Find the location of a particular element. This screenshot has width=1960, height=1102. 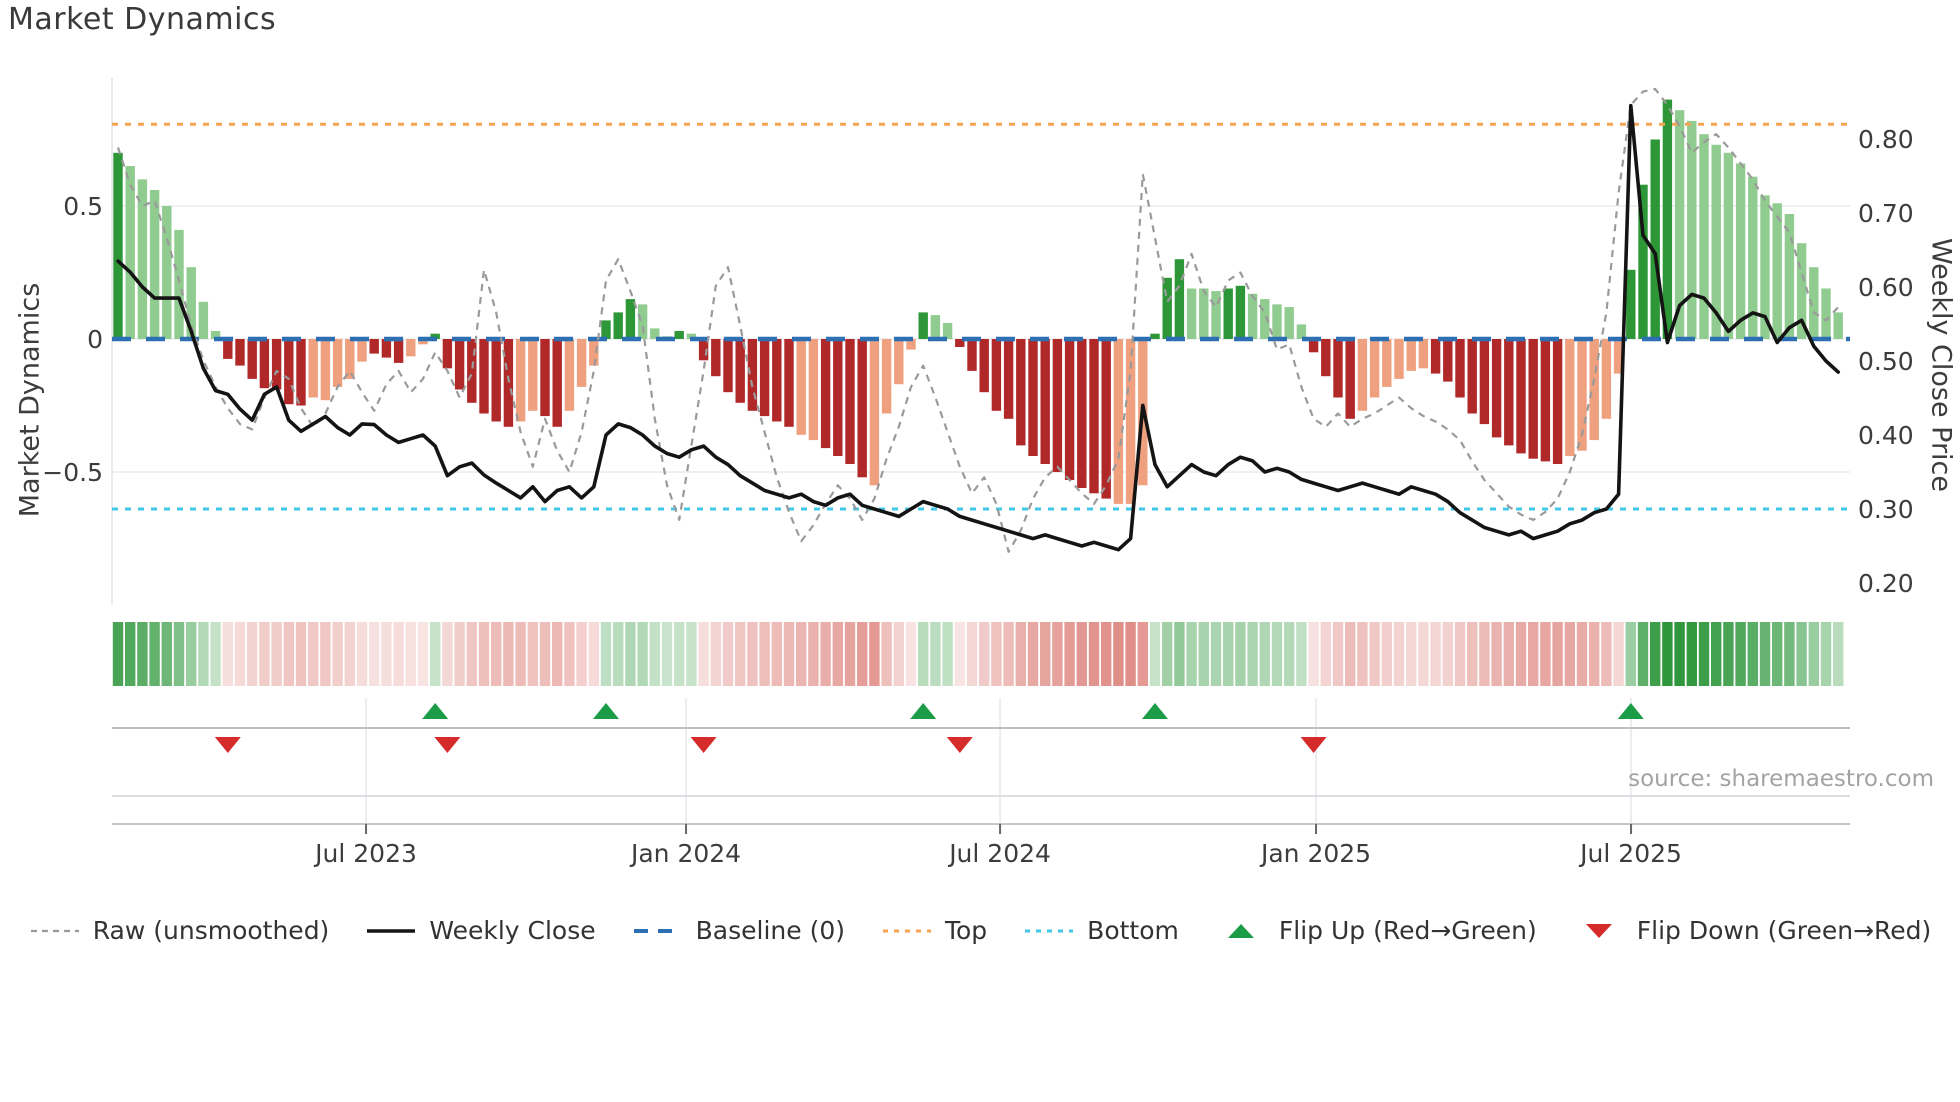

source-attribution: source: sharemaestro.com is located at coordinates (1781, 779).